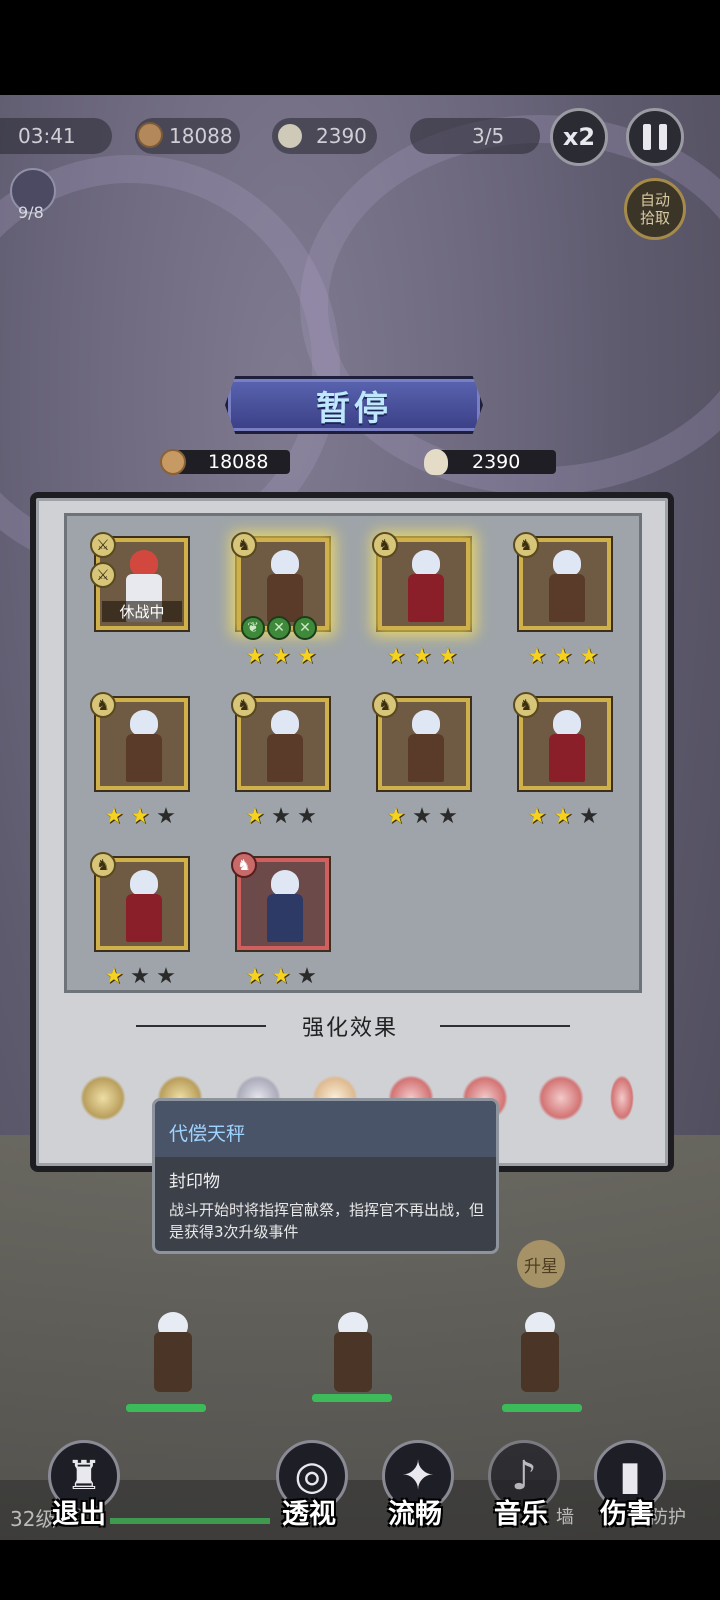 This screenshot has height=1600, width=720. What do you see at coordinates (327, 1221) in the screenshot?
I see `tooltip-description: 战斗开始时将指挥官献祭，指挥官不再出战，但是获得3次升级事件` at bounding box center [327, 1221].